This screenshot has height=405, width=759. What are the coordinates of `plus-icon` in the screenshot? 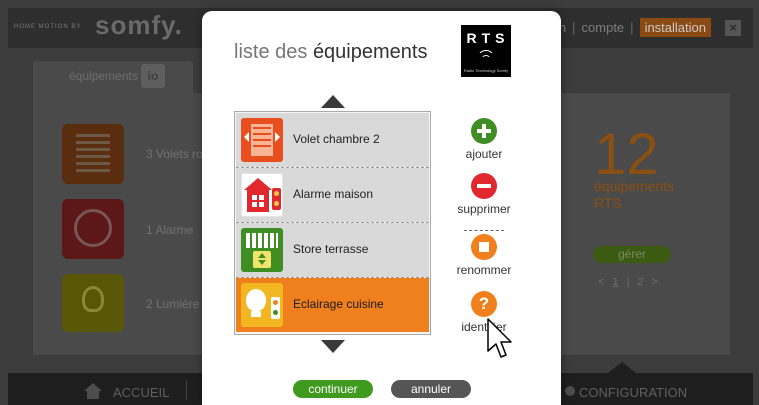 It's located at (484, 131).